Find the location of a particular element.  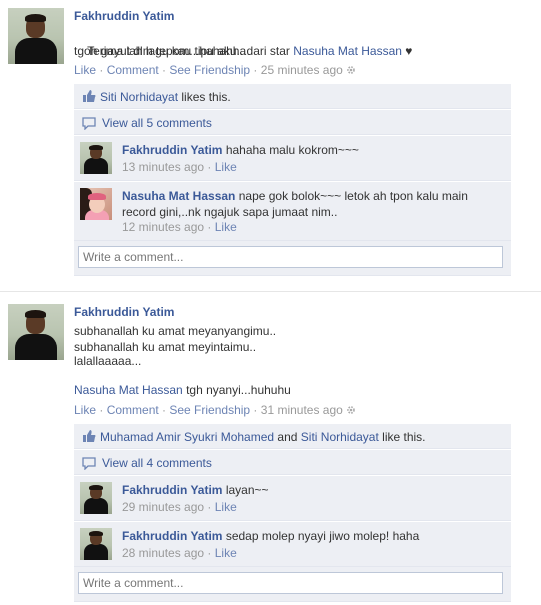

view-all-comments: View all 5 comments is located at coordinates (292, 122).